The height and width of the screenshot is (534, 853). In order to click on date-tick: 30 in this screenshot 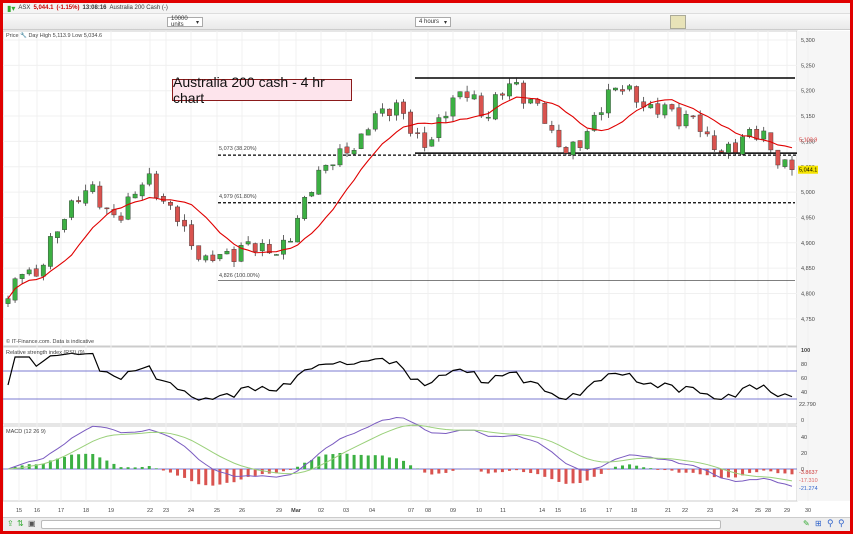, I will do `click(808, 511)`.